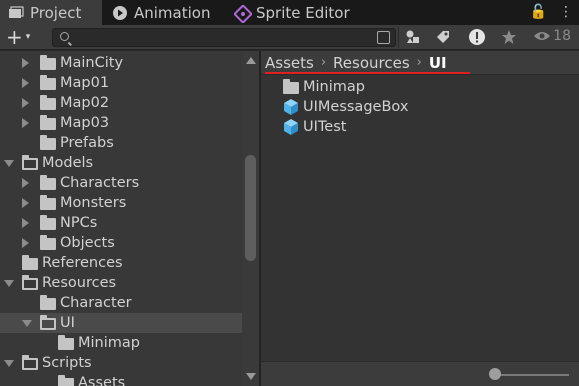  Describe the element at coordinates (121, 103) in the screenshot. I see `tree-item-map02: Map02` at that location.